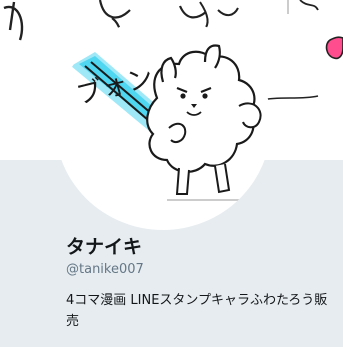  Describe the element at coordinates (197, 311) in the screenshot. I see `profile-bio: 4コマ漫画 LINEスタンプキャラふわたろう販売` at that location.